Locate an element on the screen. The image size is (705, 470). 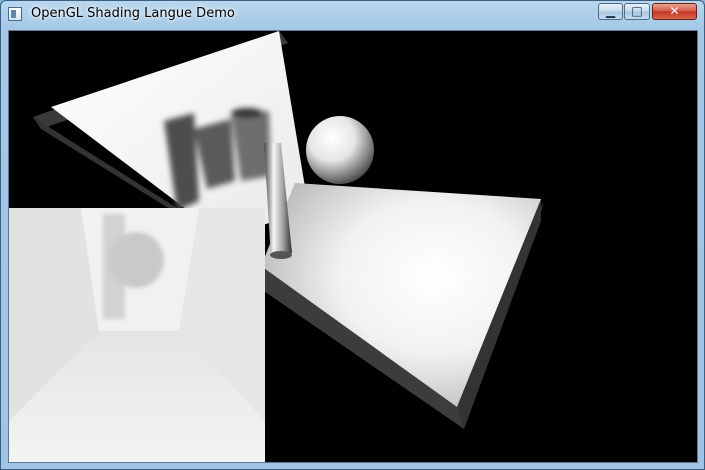
sphere is located at coordinates (340, 150).